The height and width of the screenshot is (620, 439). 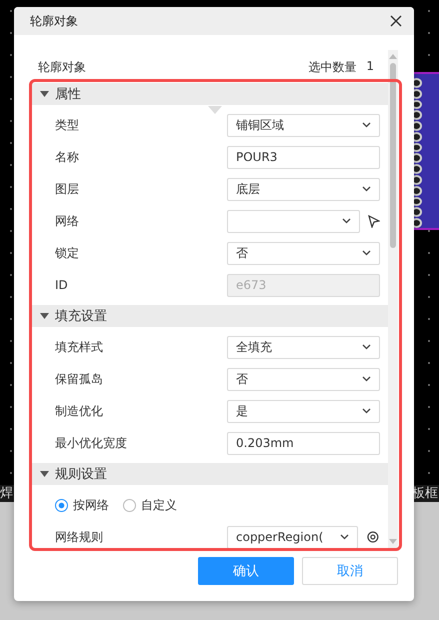 What do you see at coordinates (210, 316) in the screenshot?
I see `section-header: 填充设置` at bounding box center [210, 316].